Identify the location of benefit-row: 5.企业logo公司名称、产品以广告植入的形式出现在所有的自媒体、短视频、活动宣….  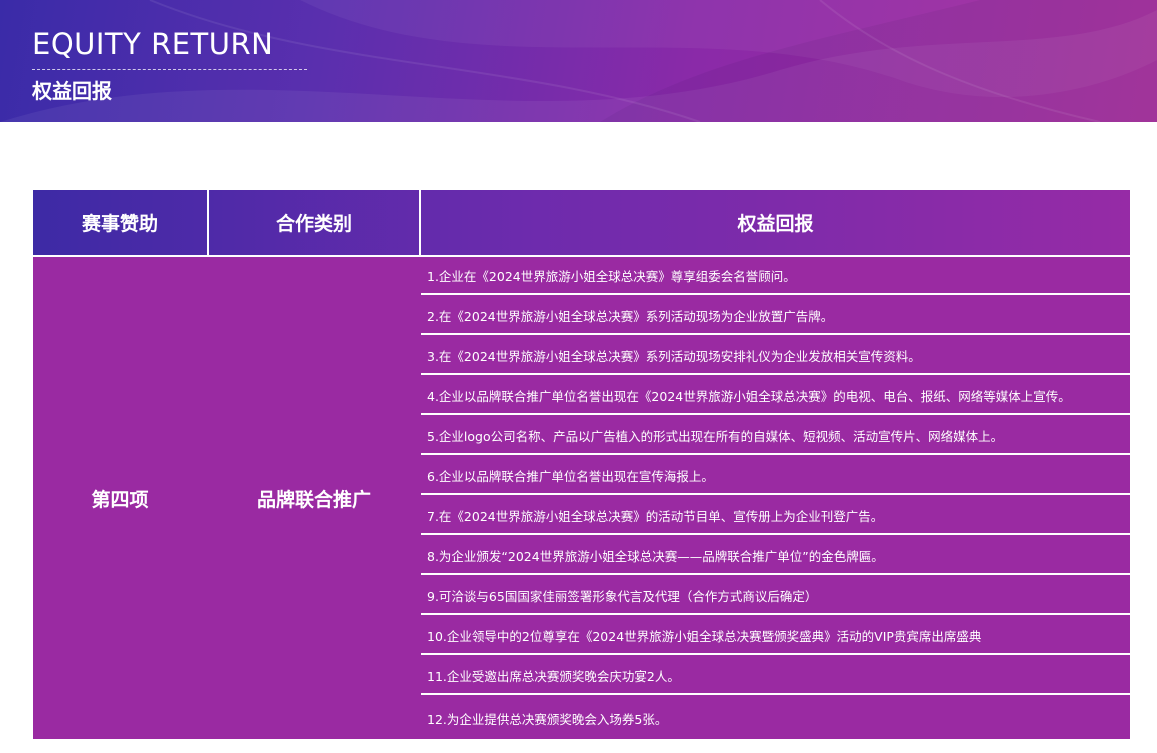
(775, 436).